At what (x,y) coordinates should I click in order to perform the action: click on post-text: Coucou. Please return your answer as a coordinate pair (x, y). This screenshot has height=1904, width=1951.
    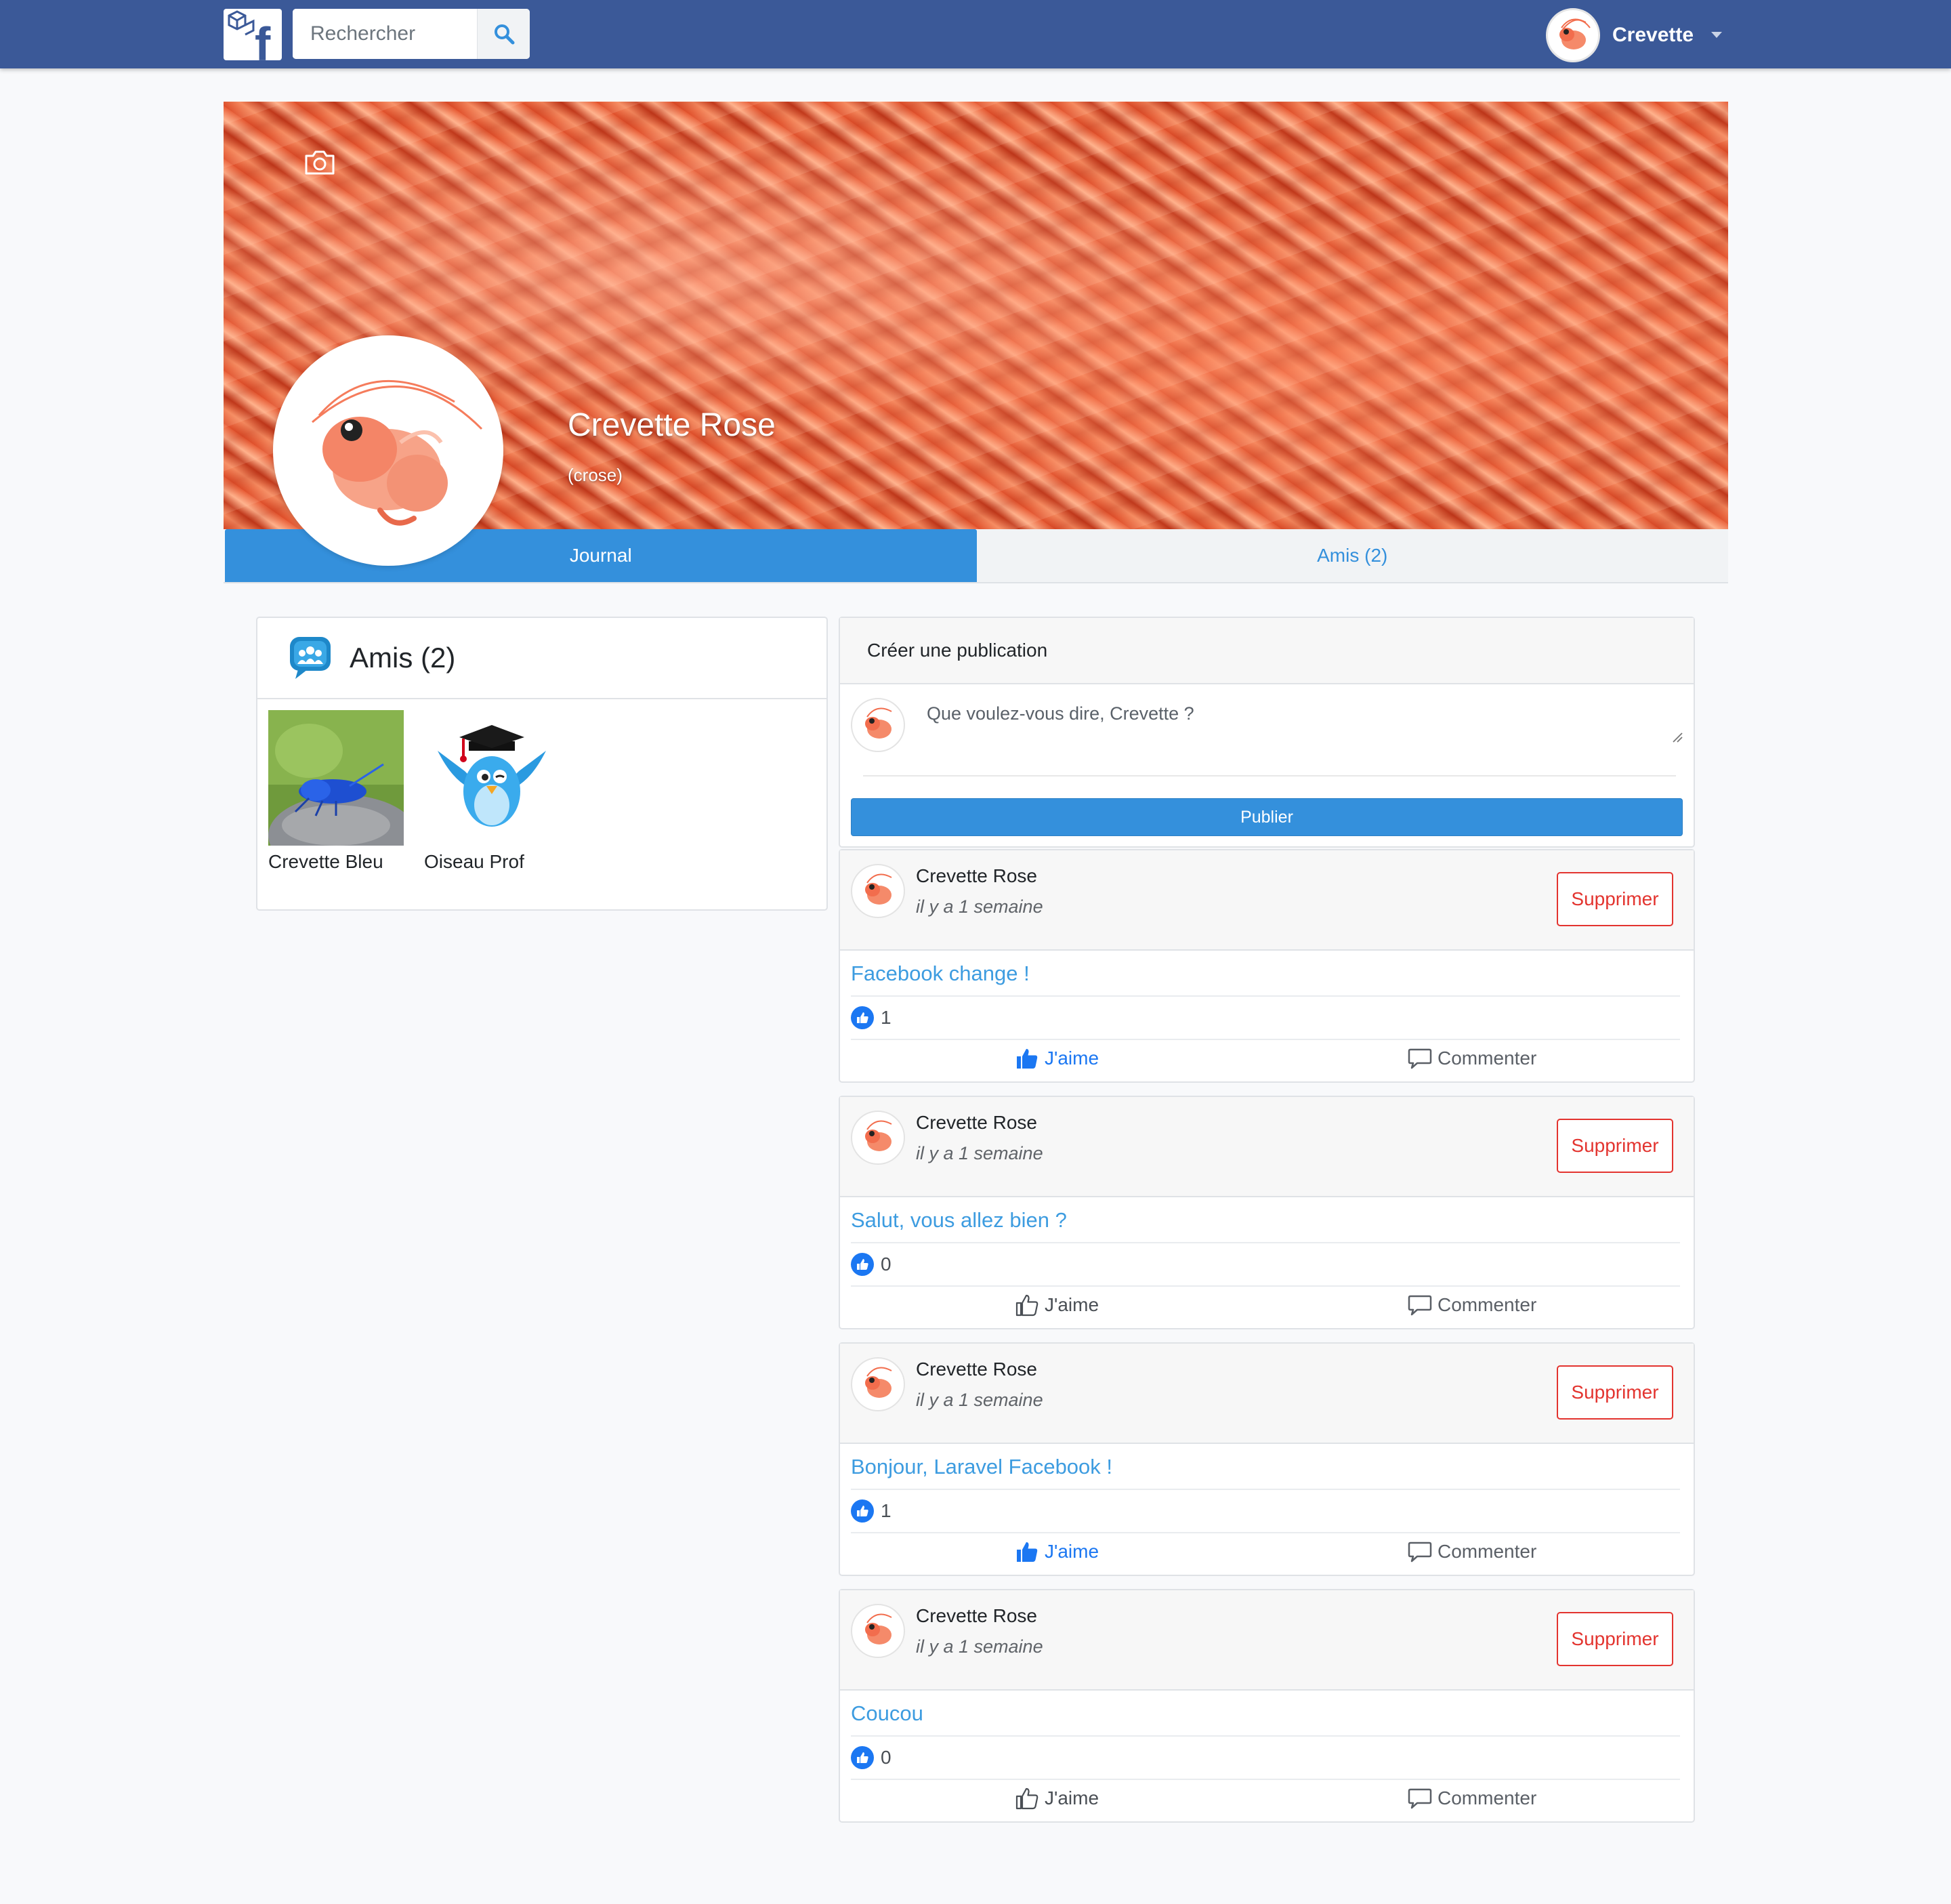
    Looking at the image, I should click on (887, 1713).